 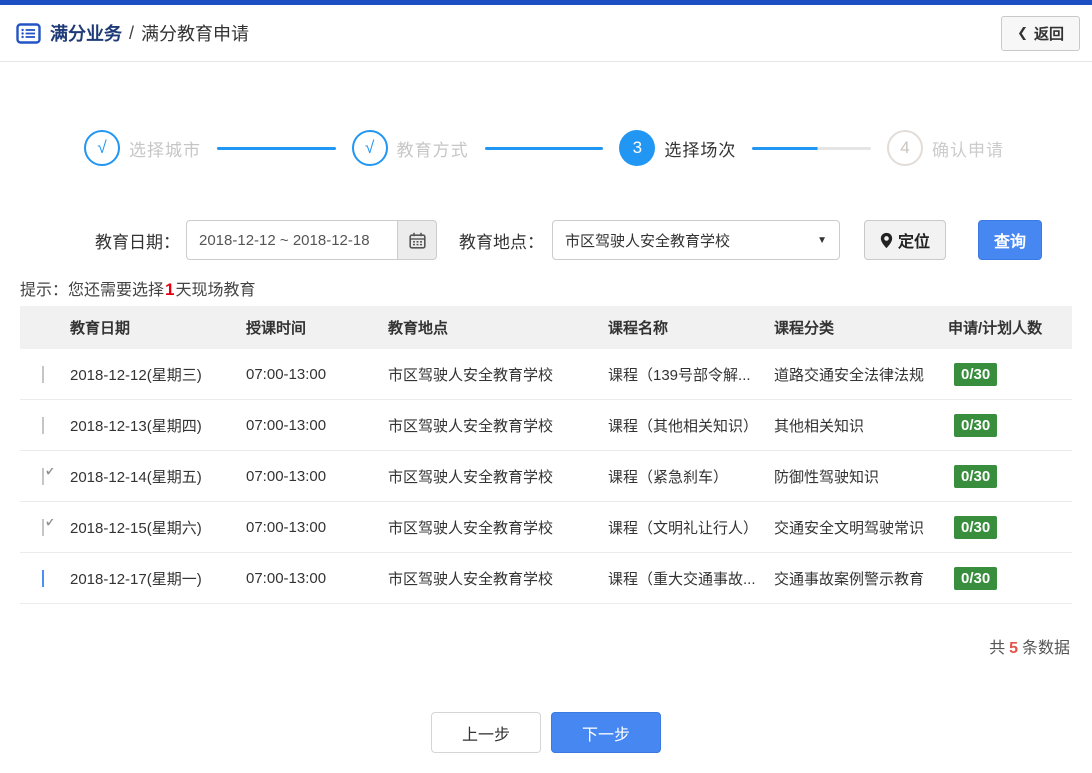 I want to click on row-category: 其他相关知识, so click(x=819, y=426).